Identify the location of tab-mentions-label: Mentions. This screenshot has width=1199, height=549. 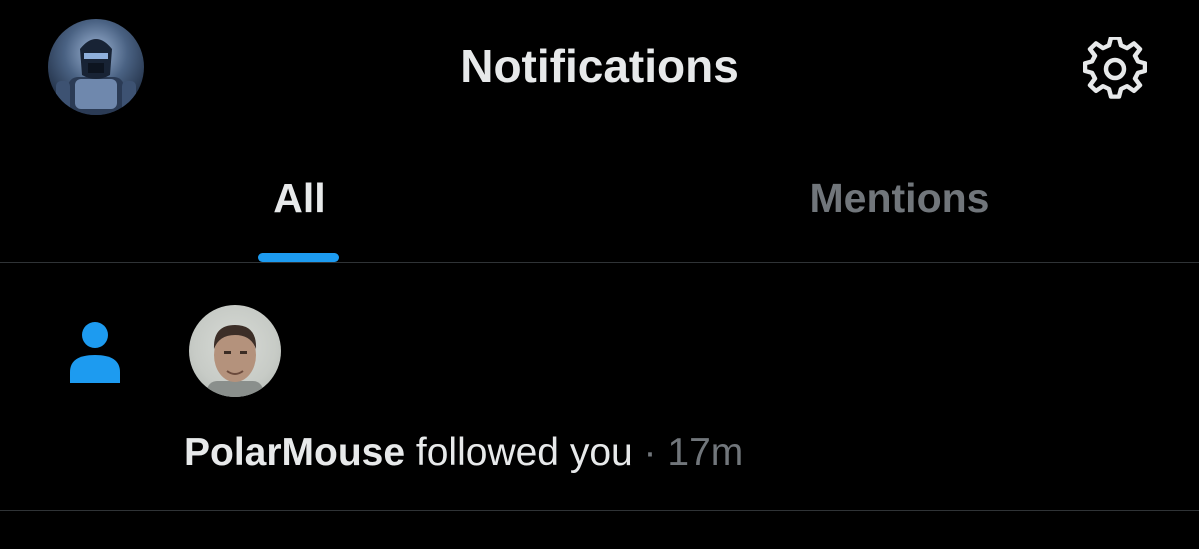
(899, 198).